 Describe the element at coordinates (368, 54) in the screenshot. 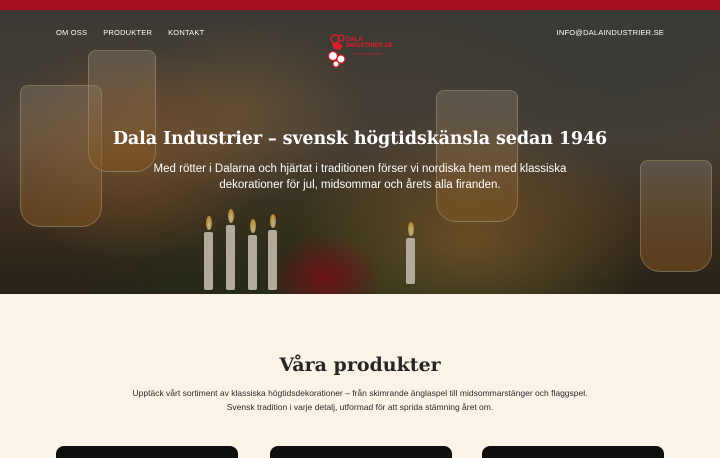

I see `logo-tagline: Sverige. Sedan 1946` at that location.